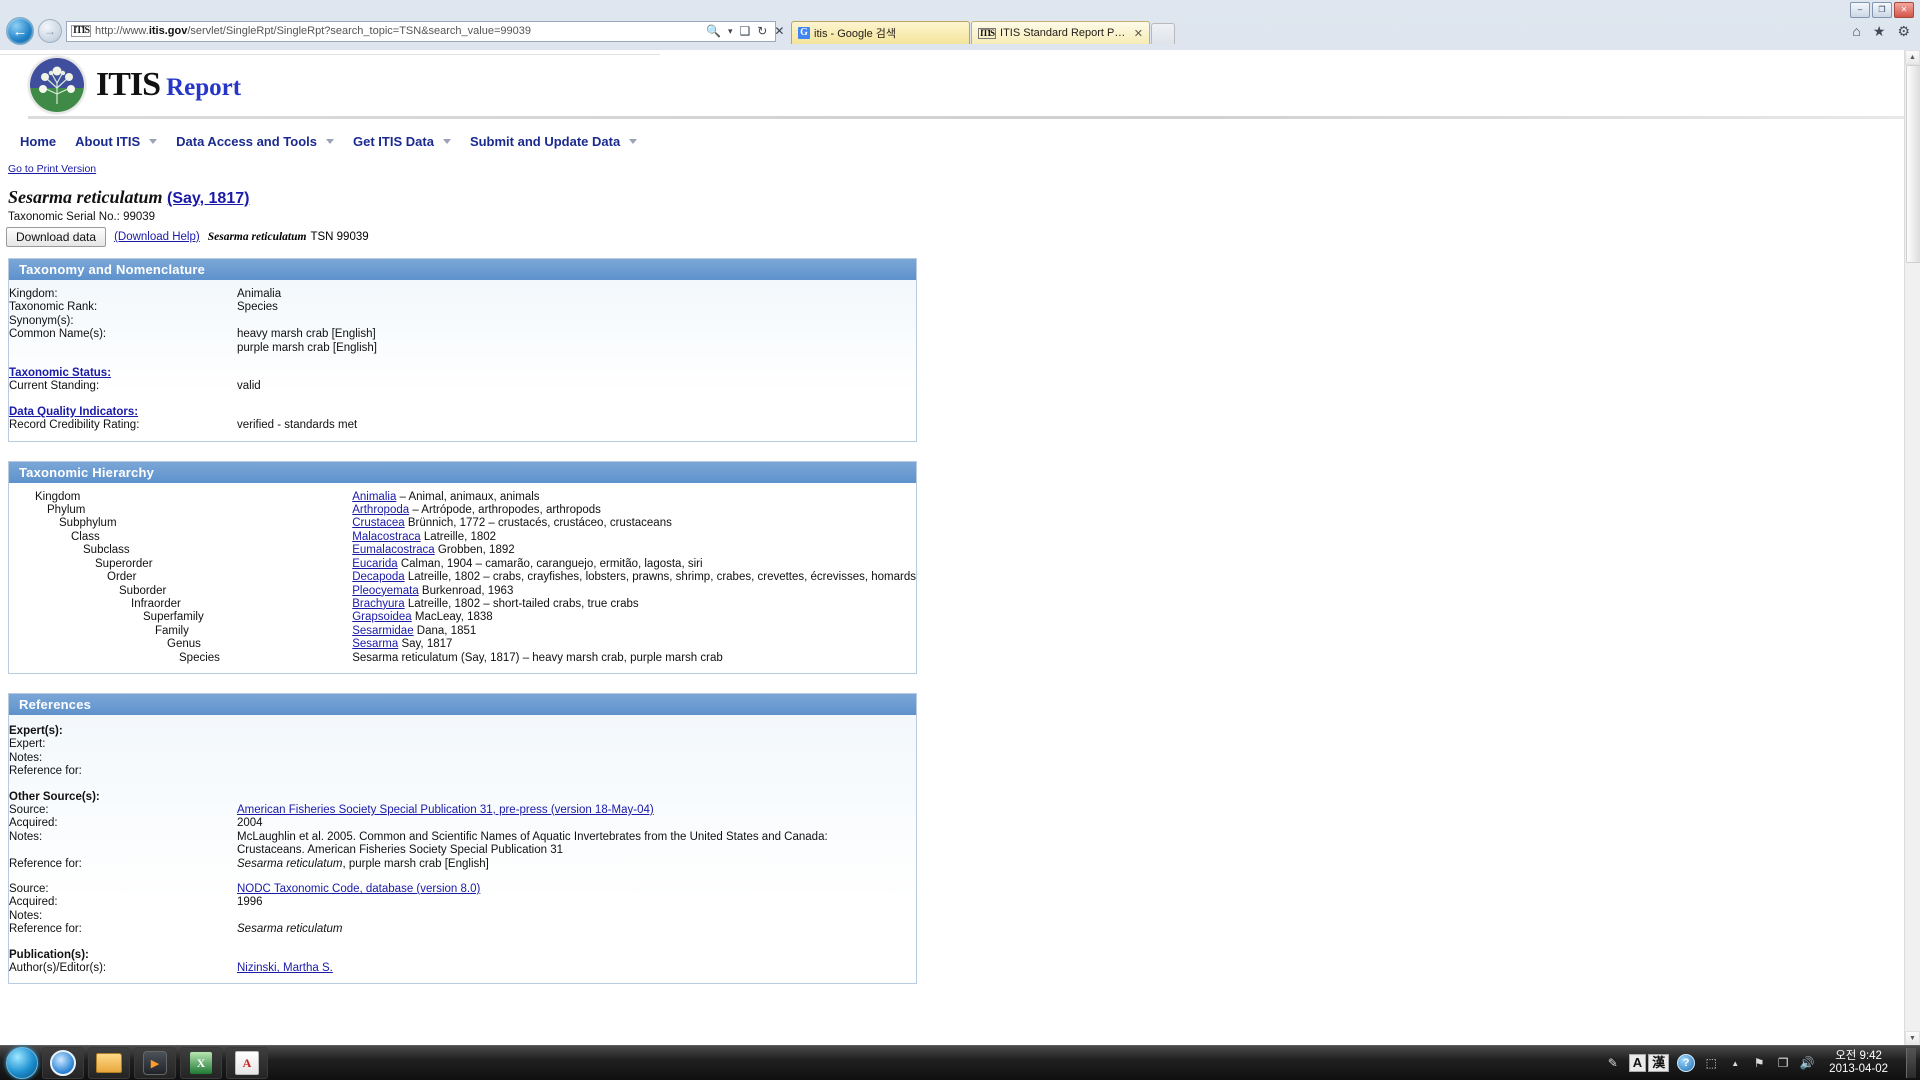  What do you see at coordinates (63, 1063) in the screenshot?
I see `taskbar-item-internet-explorer` at bounding box center [63, 1063].